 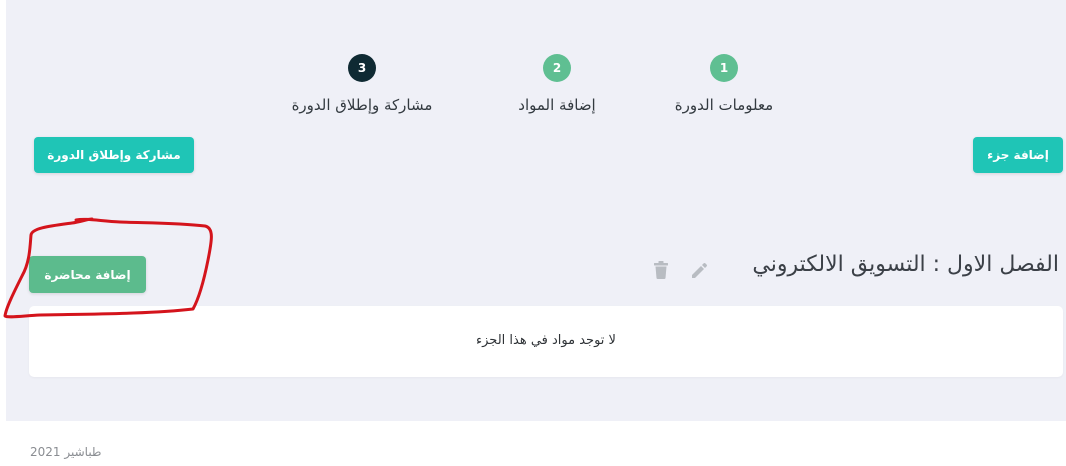 What do you see at coordinates (362, 105) in the screenshot?
I see `step-label: مشاركة وإطلاق الدورة` at bounding box center [362, 105].